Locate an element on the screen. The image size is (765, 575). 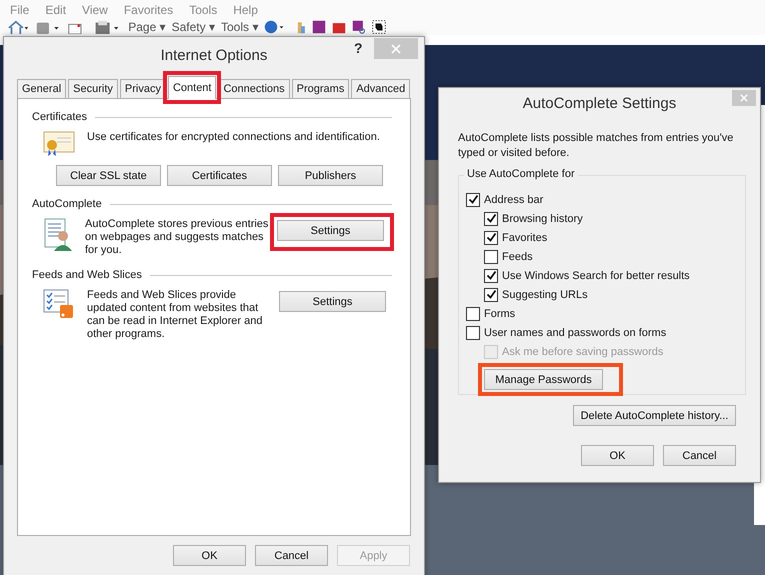
checkbox-label: Feeds is located at coordinates (517, 256).